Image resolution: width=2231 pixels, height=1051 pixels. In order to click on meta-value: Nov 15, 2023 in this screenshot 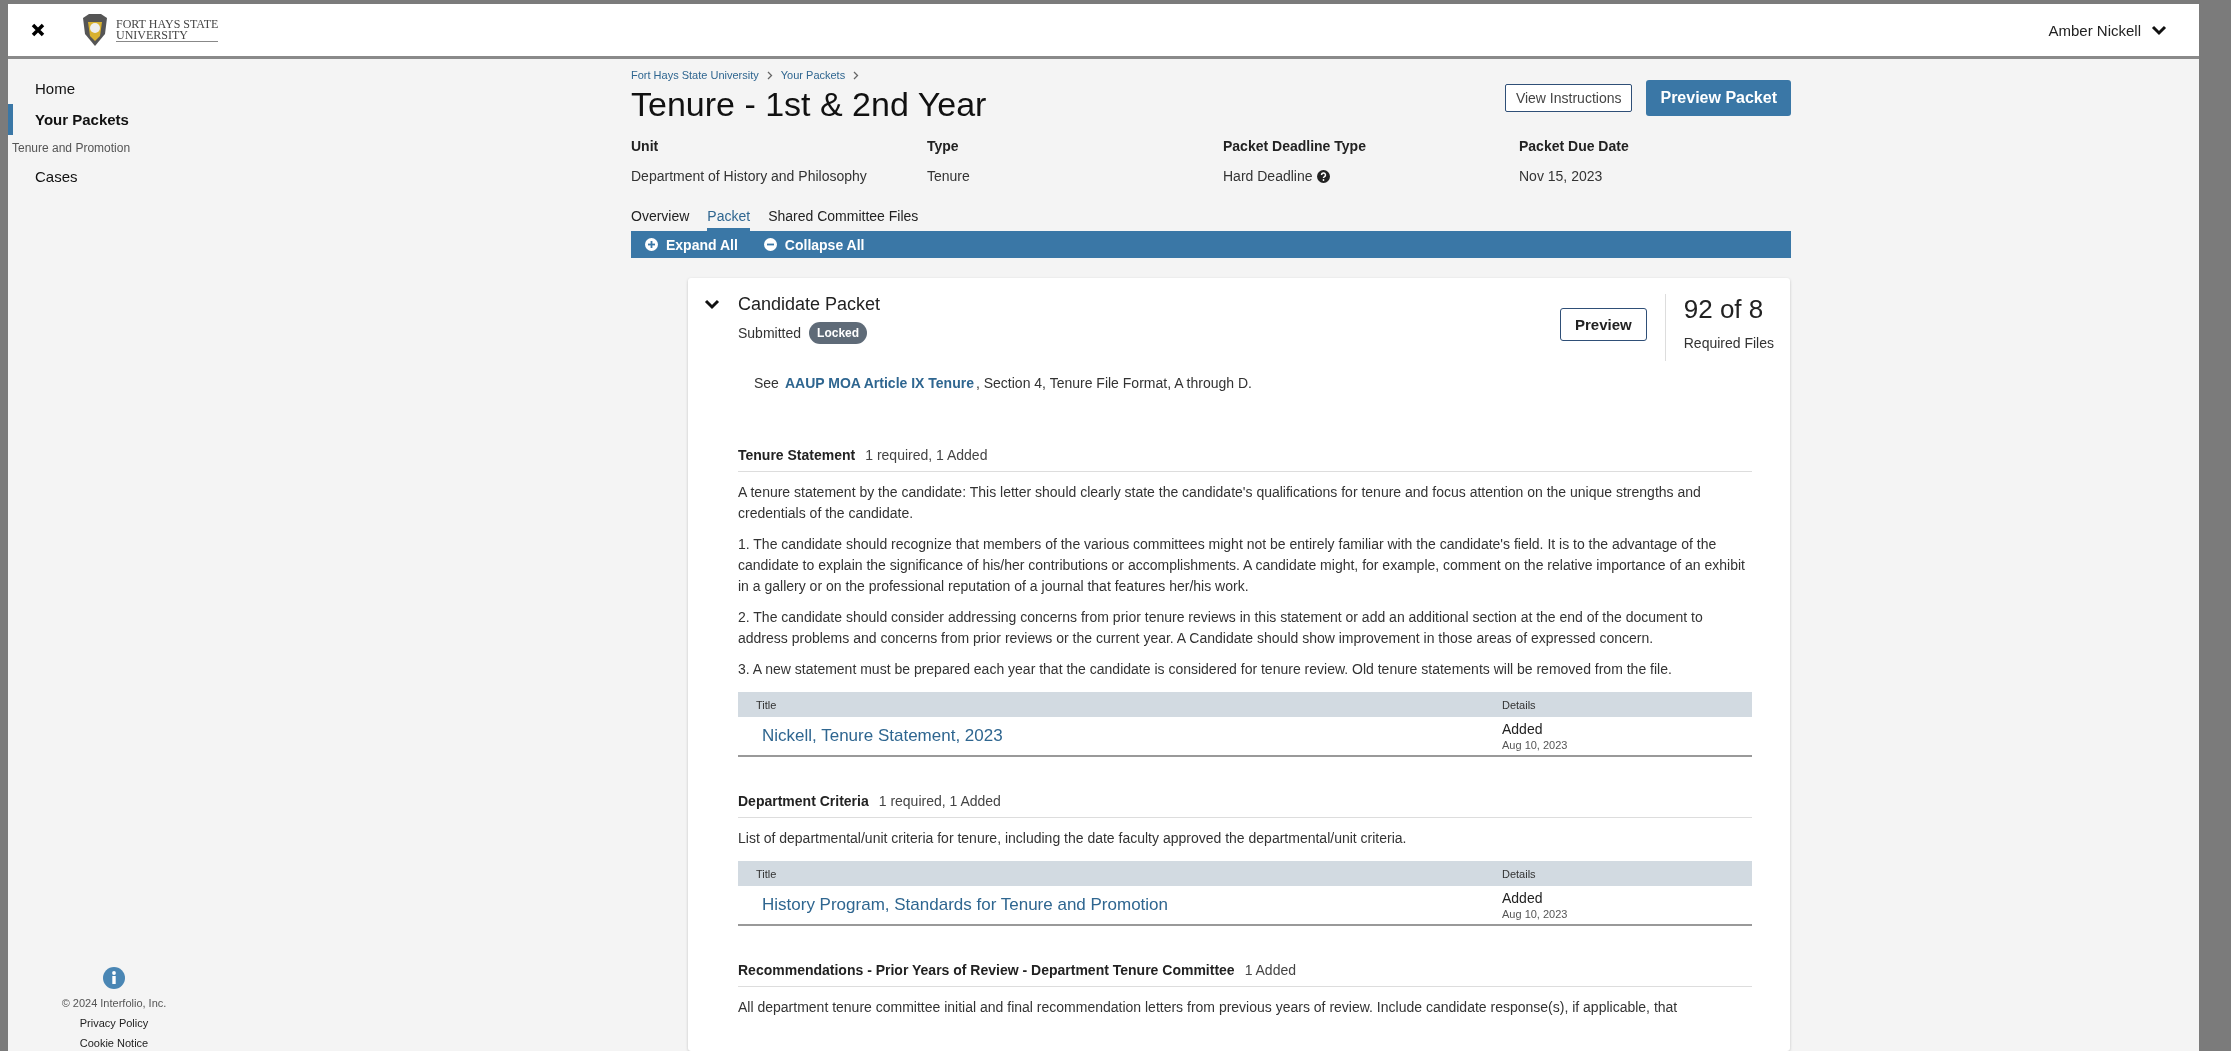, I will do `click(1561, 176)`.